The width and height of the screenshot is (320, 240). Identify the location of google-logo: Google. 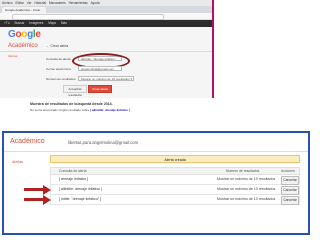
(24, 34).